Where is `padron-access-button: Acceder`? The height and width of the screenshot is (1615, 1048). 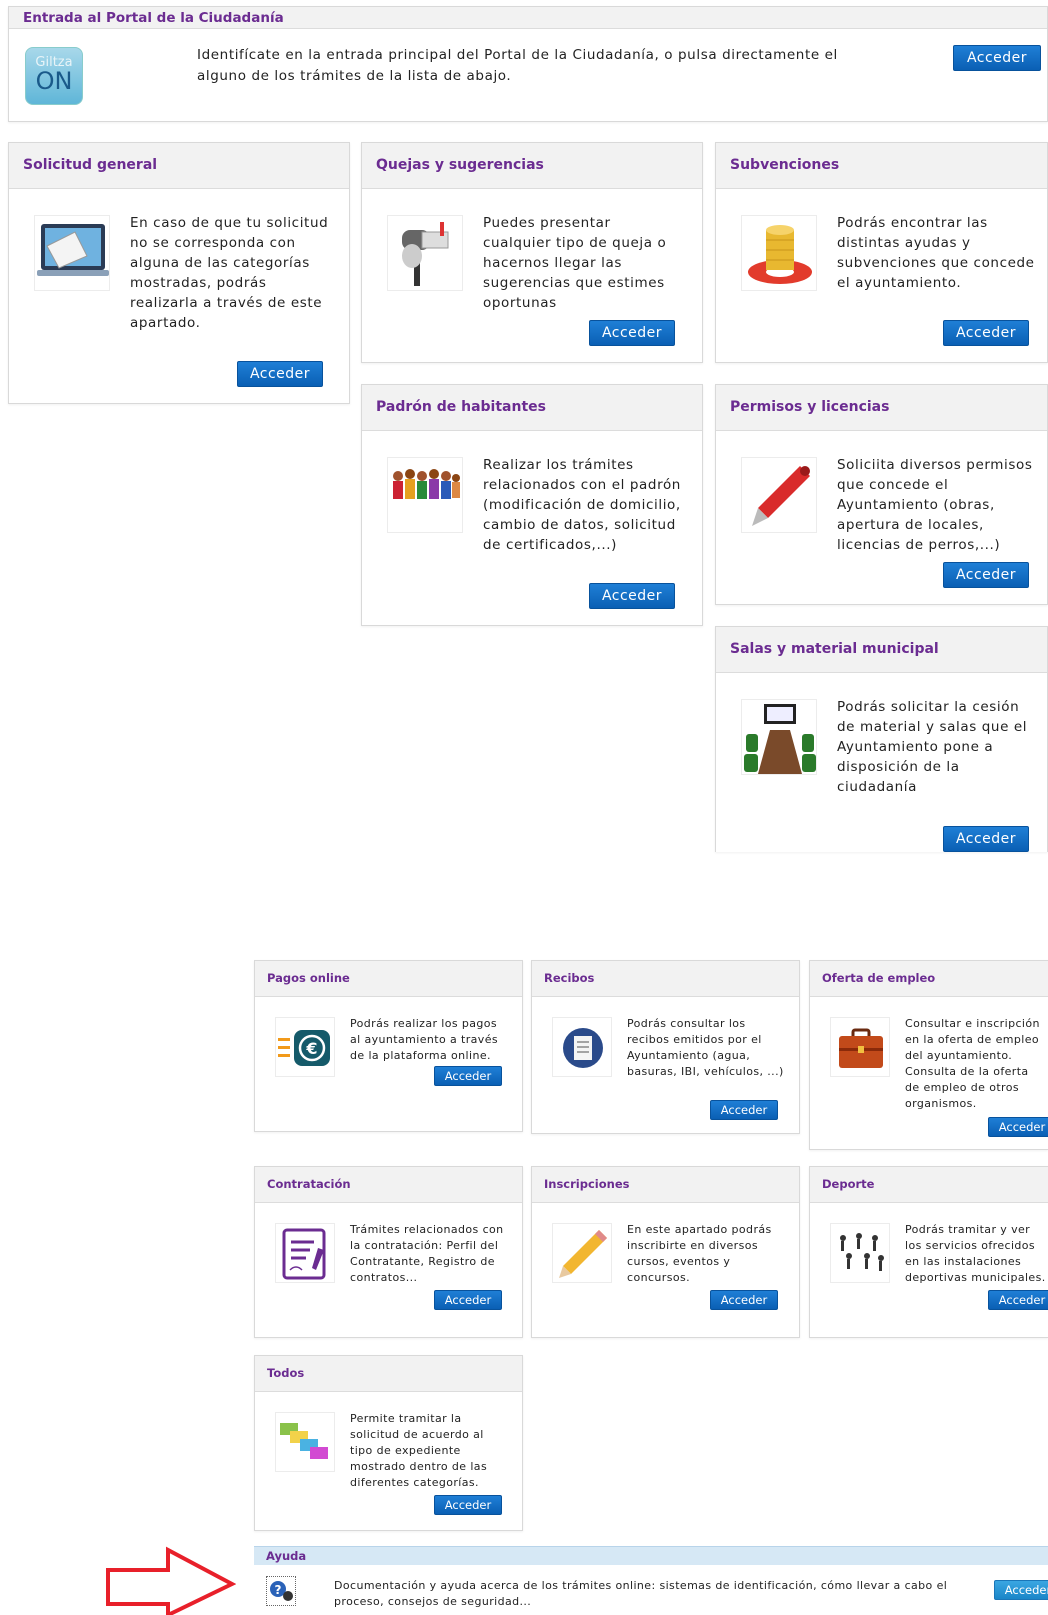 padron-access-button: Acceder is located at coordinates (632, 596).